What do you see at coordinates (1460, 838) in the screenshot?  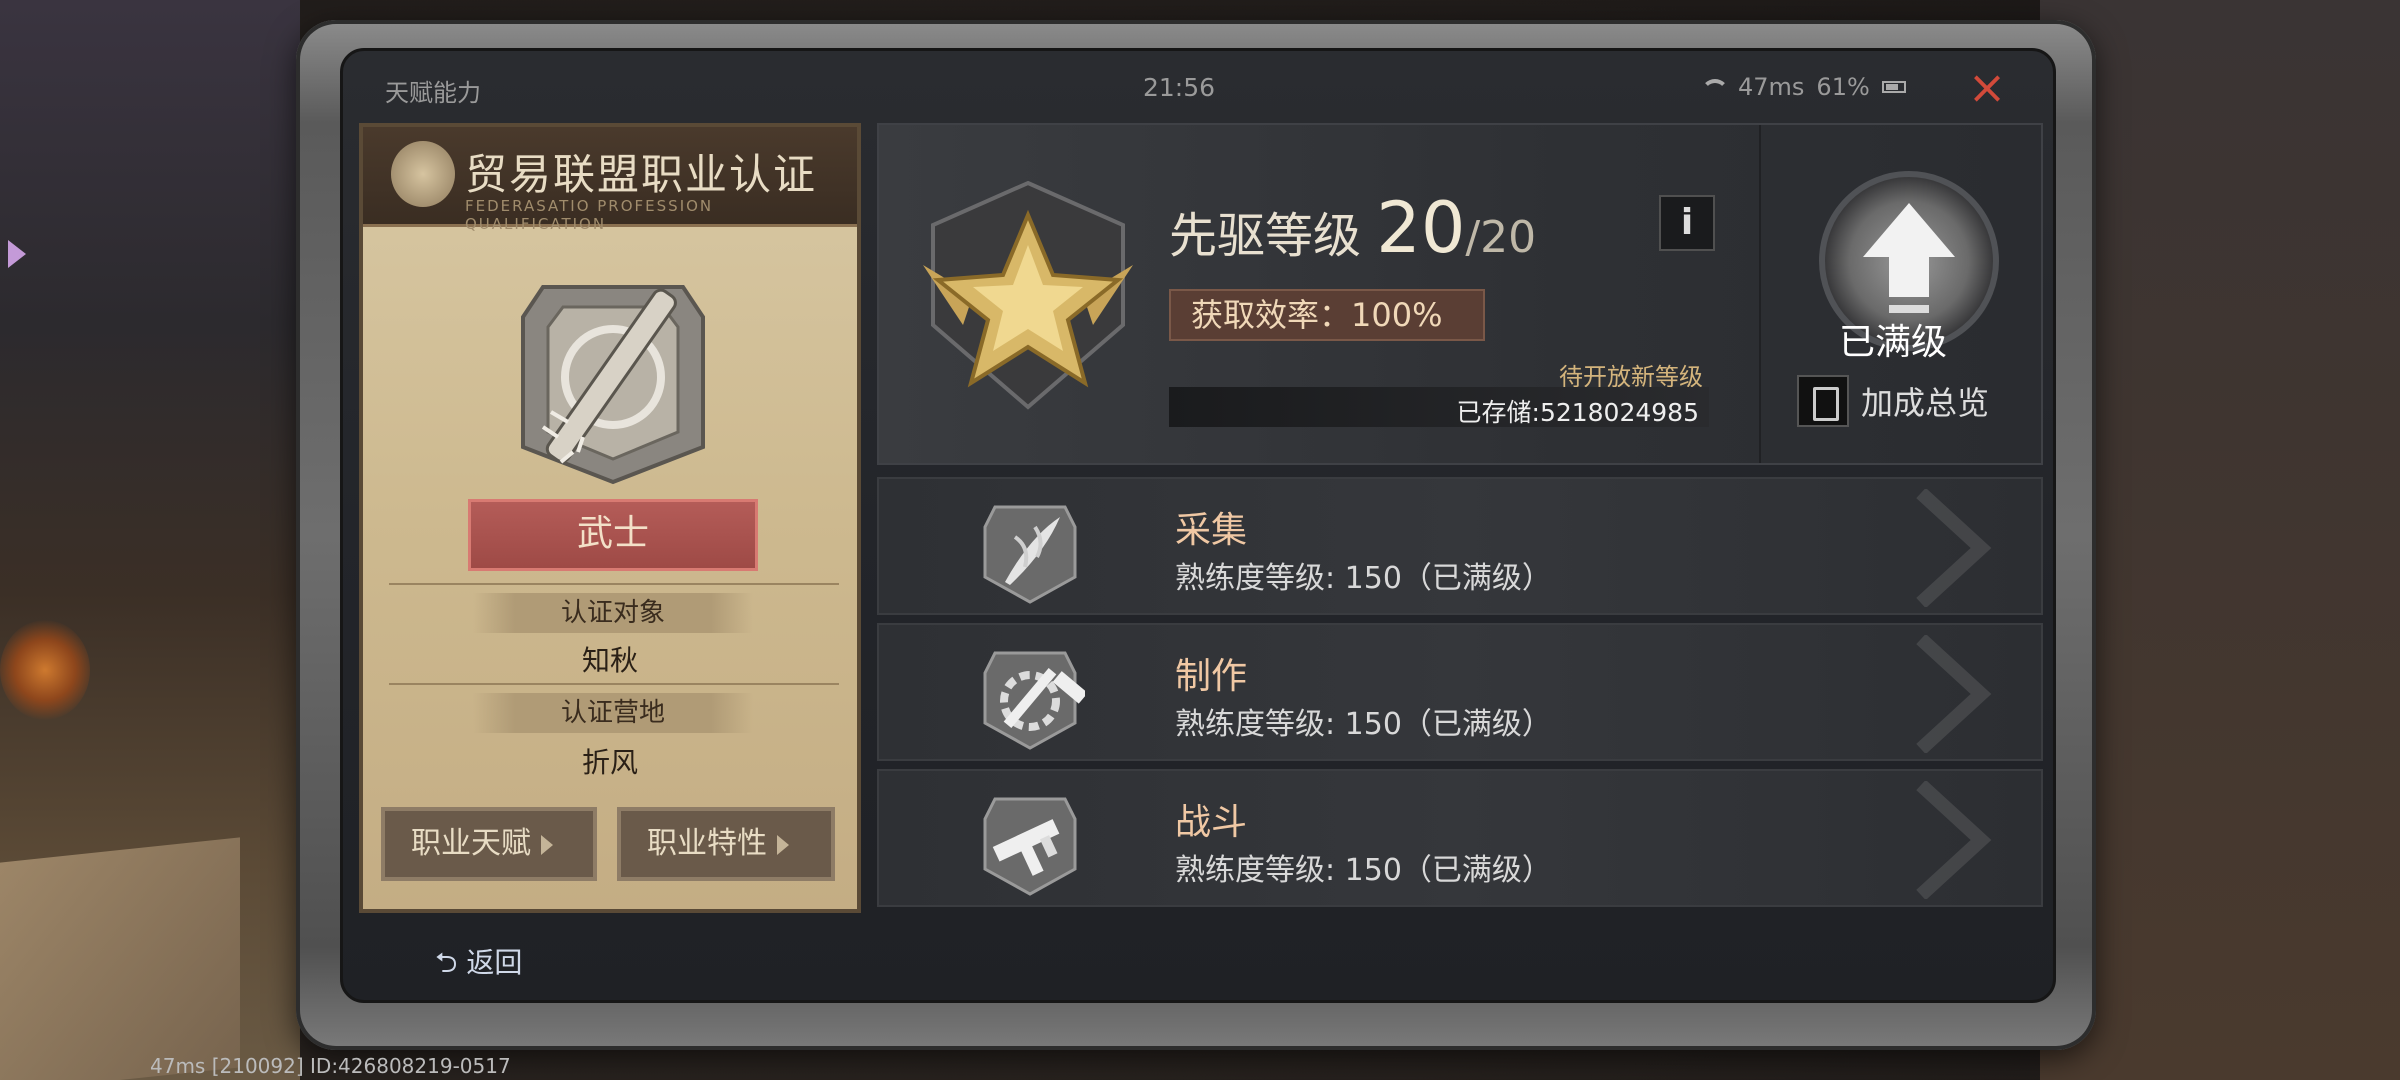 I see `skill-row-combat: 战斗 熟练度等级: 150（已满级）` at bounding box center [1460, 838].